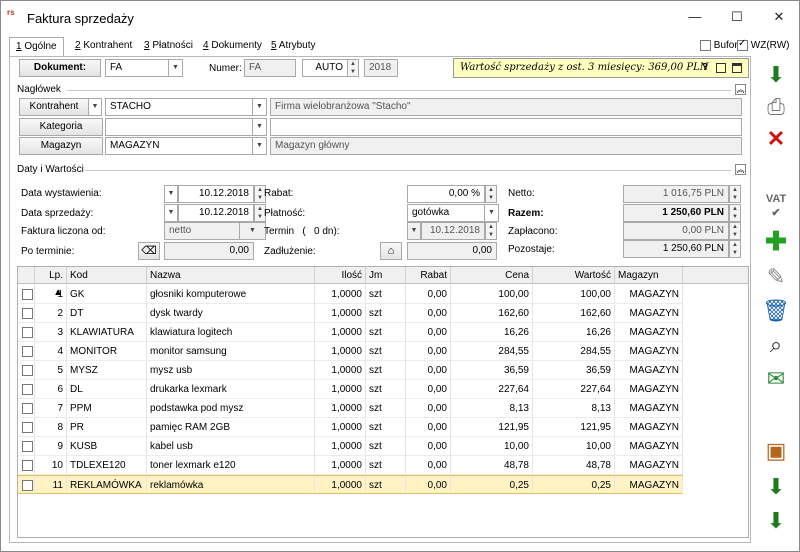  I want to click on faktura-od-select: netto, so click(202, 231).